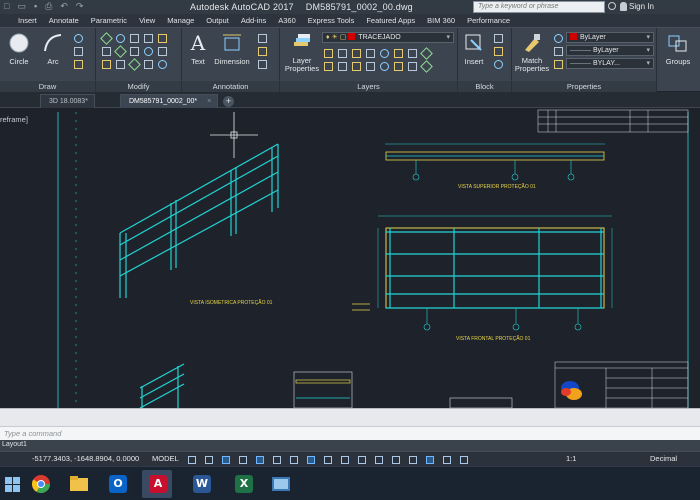 This screenshot has height=500, width=700. I want to click on units-value: Decimal, so click(663, 458).